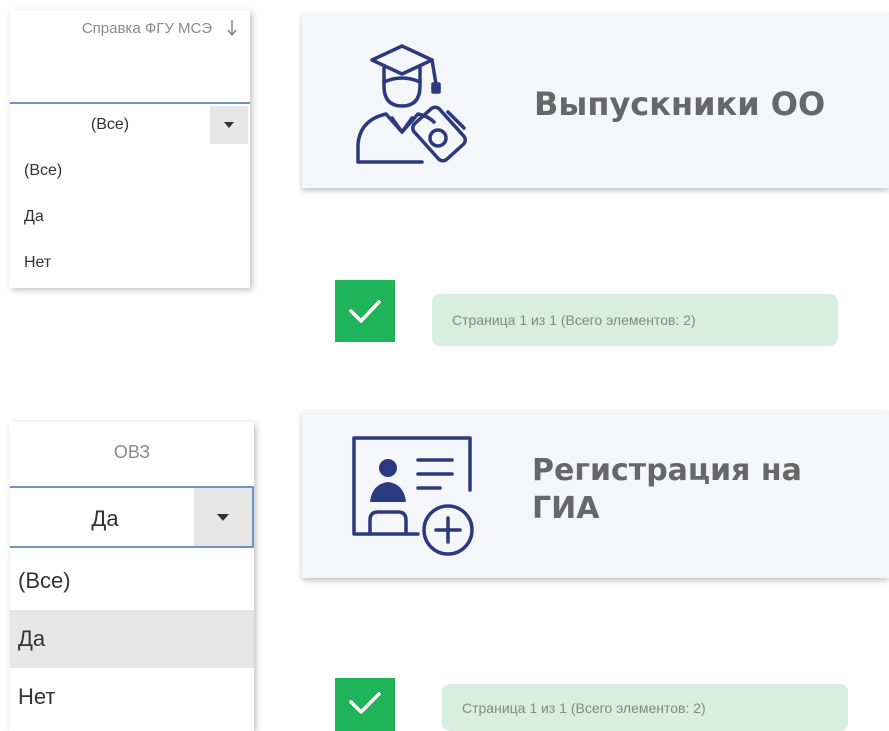 This screenshot has height=731, width=889. I want to click on filter-select-ovz: Да, so click(132, 517).